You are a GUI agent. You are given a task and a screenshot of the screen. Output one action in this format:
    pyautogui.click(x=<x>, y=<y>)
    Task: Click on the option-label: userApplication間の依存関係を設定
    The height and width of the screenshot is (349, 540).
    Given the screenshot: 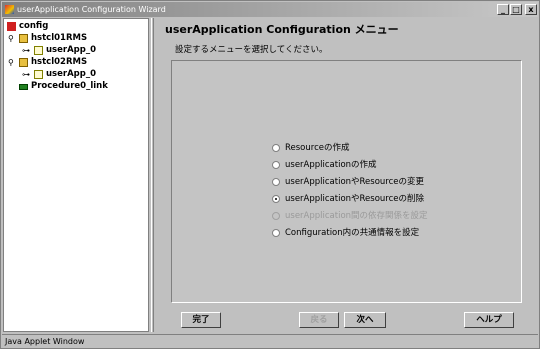 What is the action you would take?
    pyautogui.click(x=356, y=216)
    